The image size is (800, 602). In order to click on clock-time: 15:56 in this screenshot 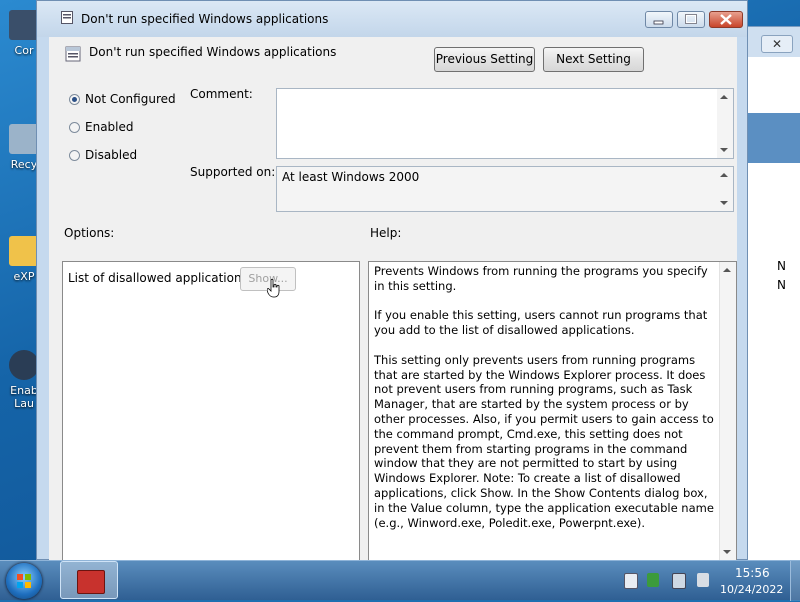, I will do `click(752, 573)`.